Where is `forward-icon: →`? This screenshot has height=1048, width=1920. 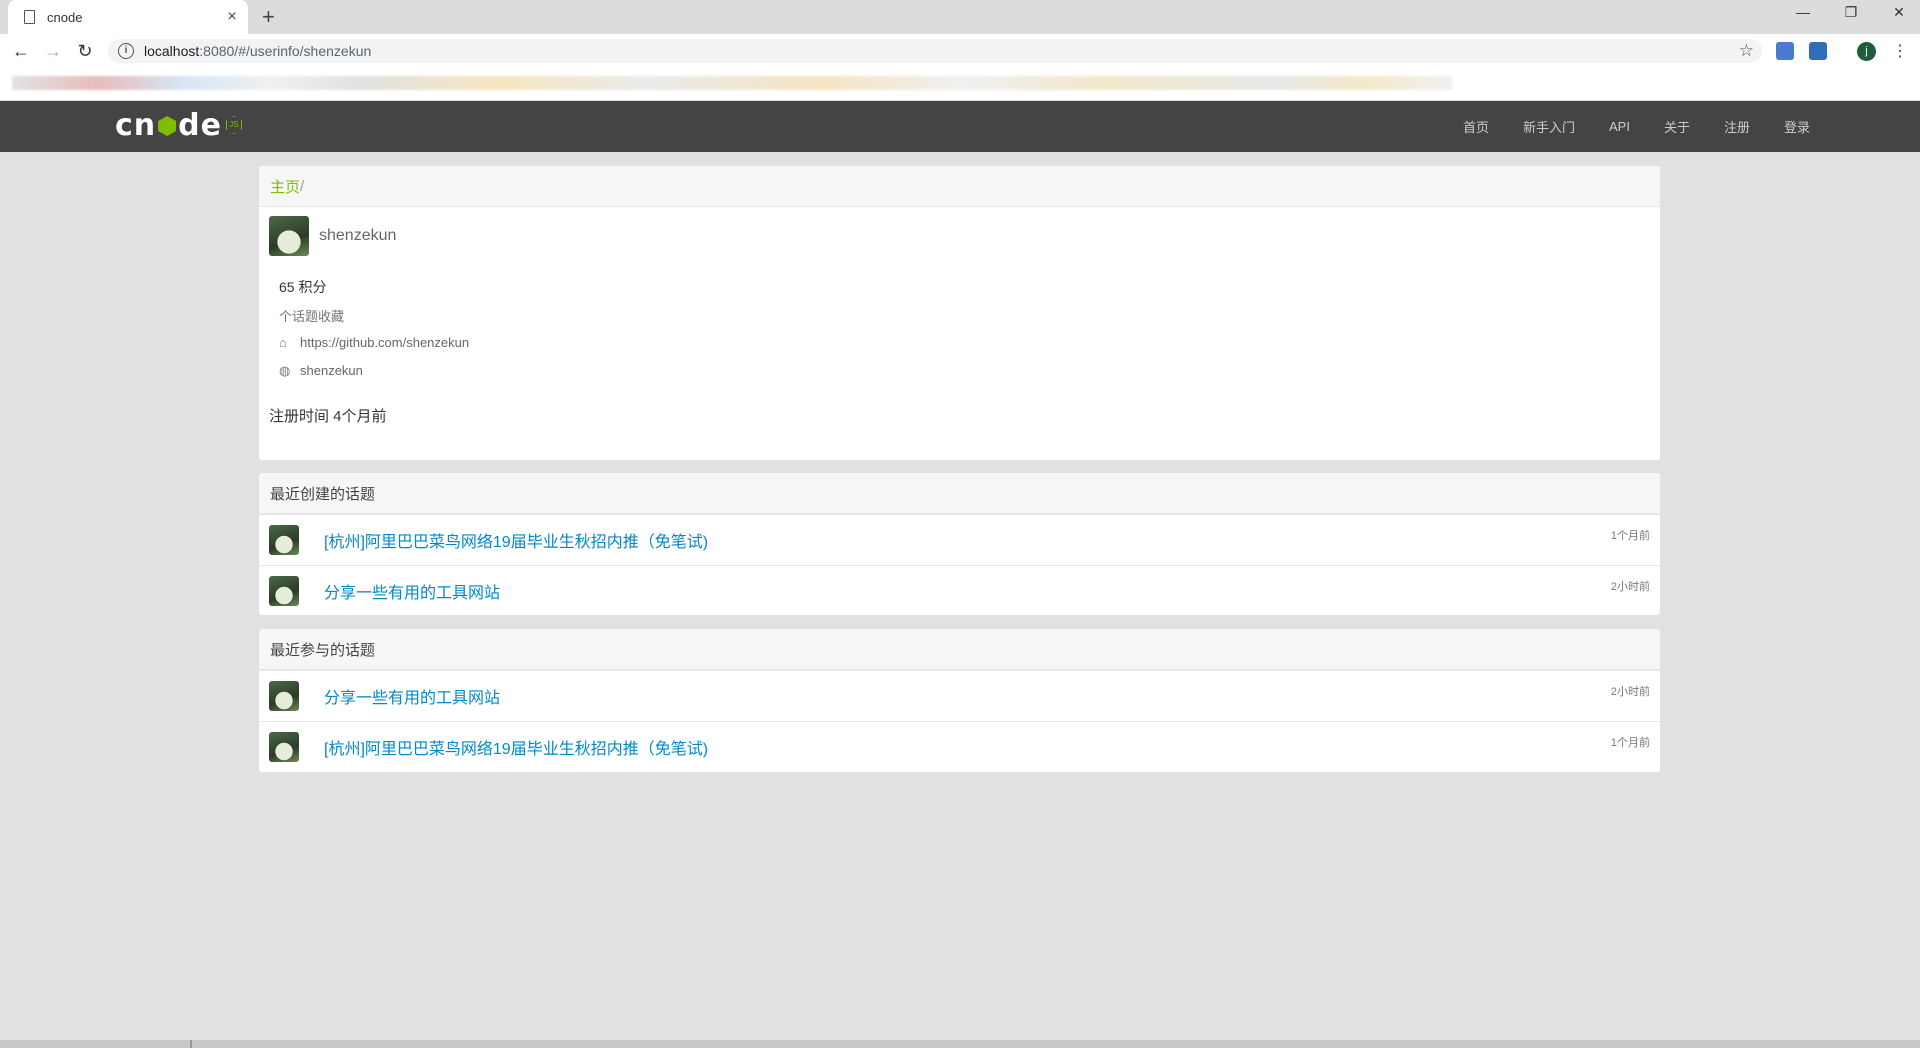 forward-icon: → is located at coordinates (53, 51).